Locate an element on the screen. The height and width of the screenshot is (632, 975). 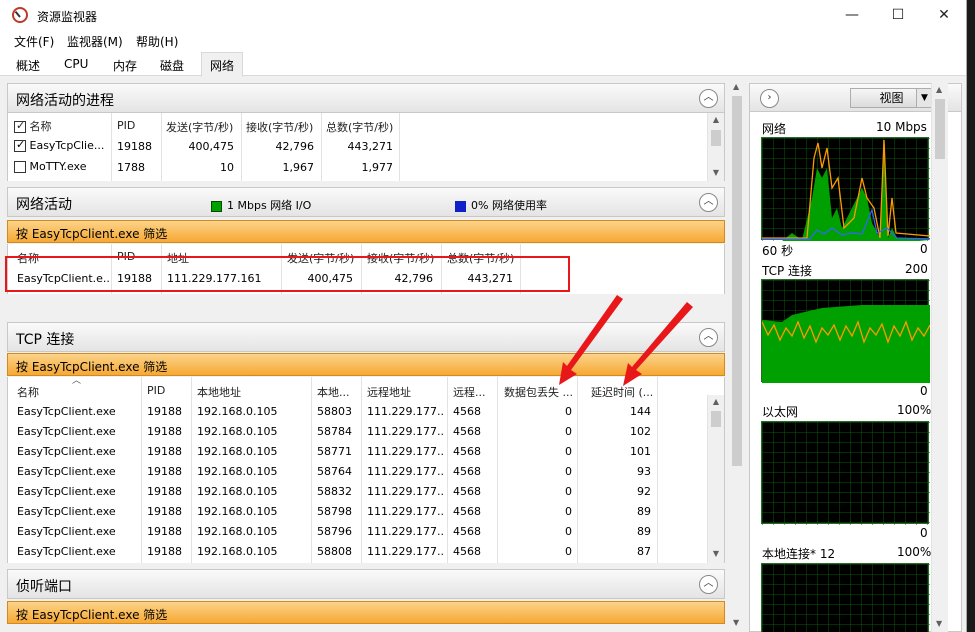
tcp-cell-lport: 58764 is located at coordinates (334, 471).